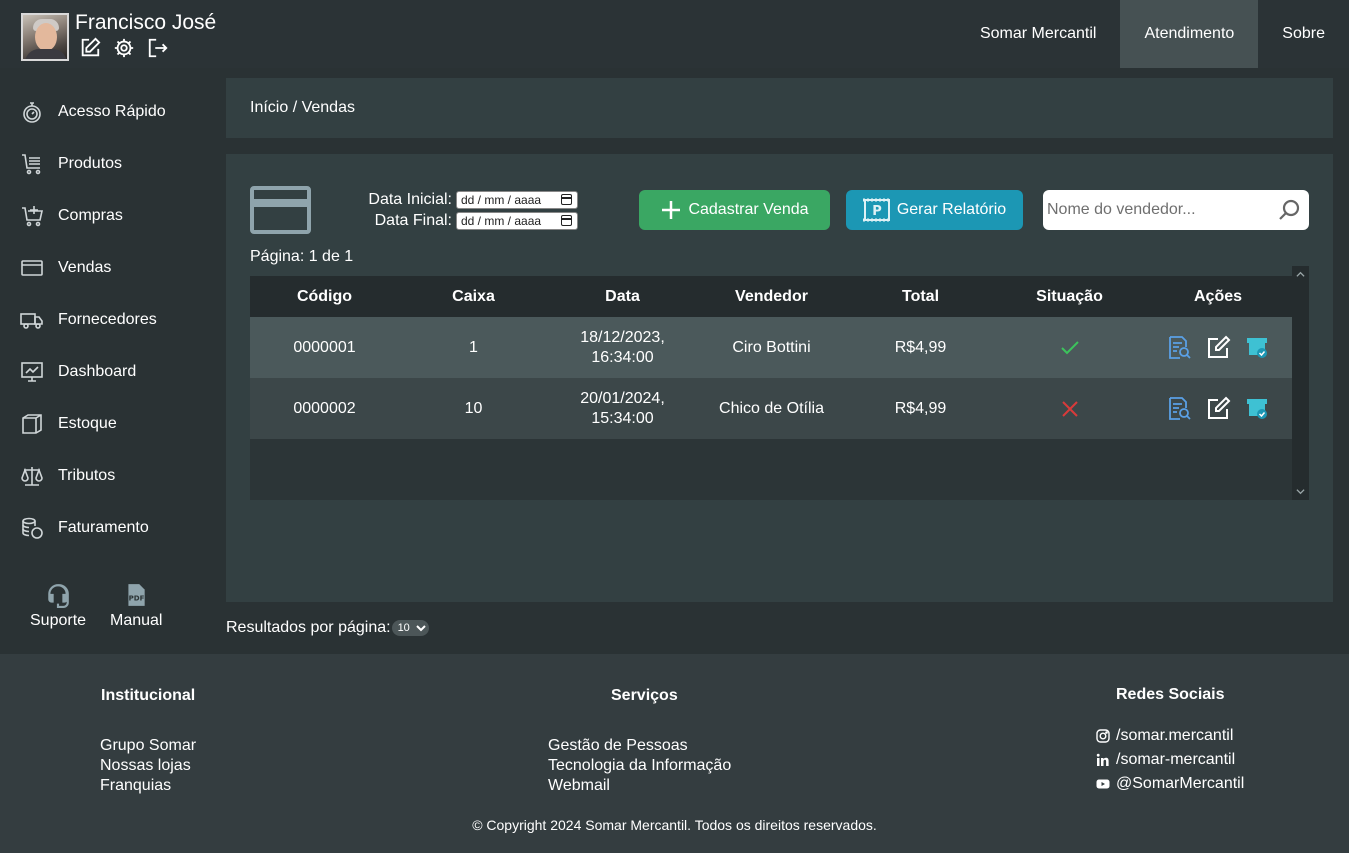  Describe the element at coordinates (1157, 210) in the screenshot. I see `search-input` at that location.